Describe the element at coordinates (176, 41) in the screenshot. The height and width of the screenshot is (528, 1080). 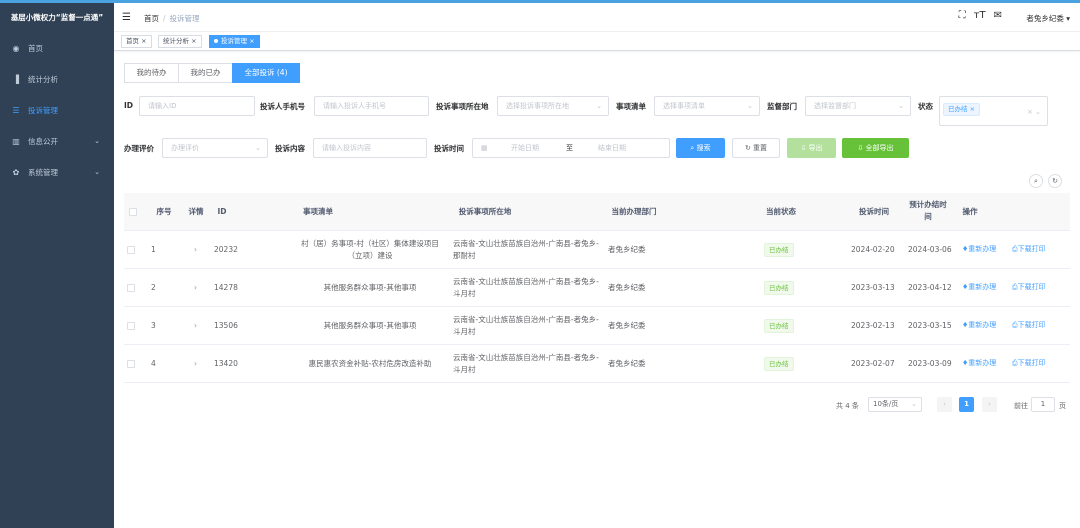
I see `tag-label: 统计分析` at that location.